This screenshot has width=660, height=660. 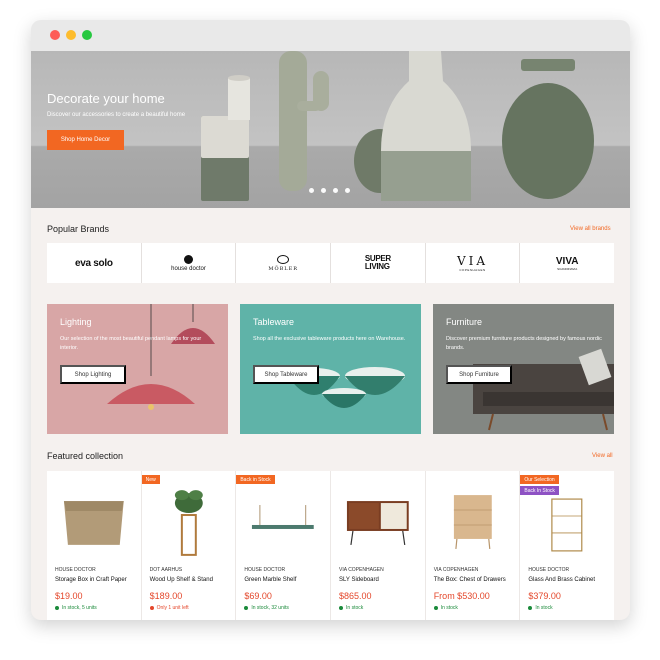 I want to click on glass-cabinet-image, so click(x=567, y=525).